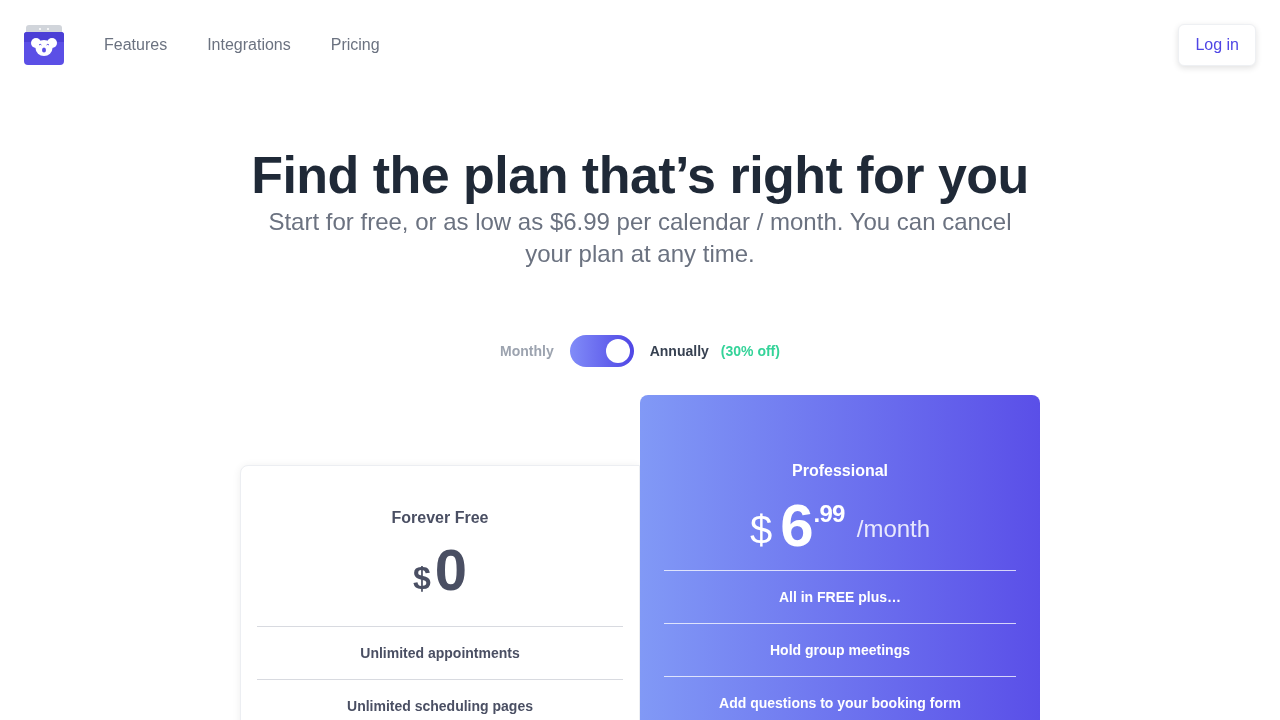 The height and width of the screenshot is (720, 1280). What do you see at coordinates (440, 653) in the screenshot?
I see `feature-text: Unlimited appointments` at bounding box center [440, 653].